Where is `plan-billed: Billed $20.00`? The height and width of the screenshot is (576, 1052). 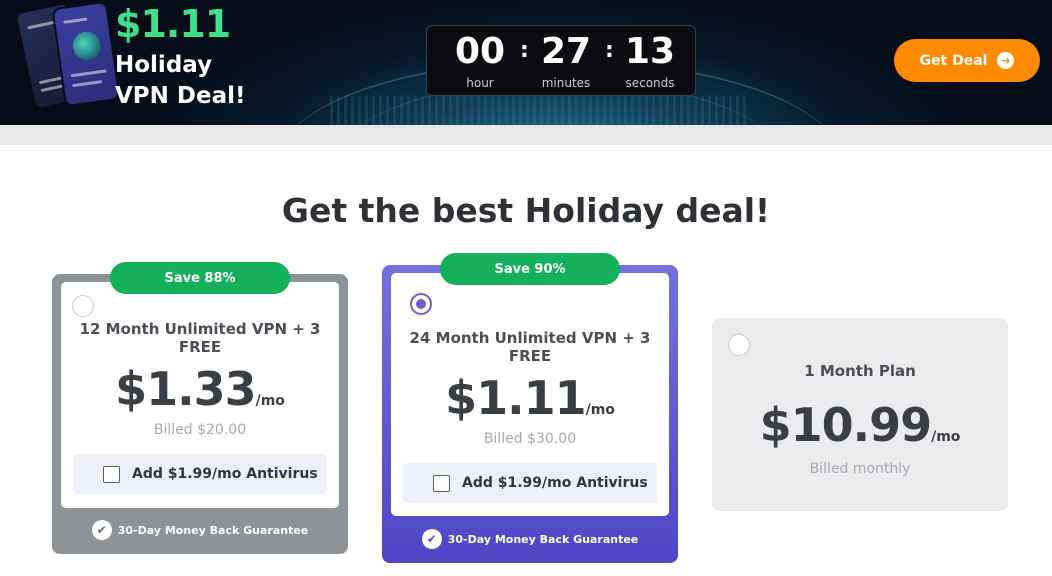
plan-billed: Billed $20.00 is located at coordinates (200, 430).